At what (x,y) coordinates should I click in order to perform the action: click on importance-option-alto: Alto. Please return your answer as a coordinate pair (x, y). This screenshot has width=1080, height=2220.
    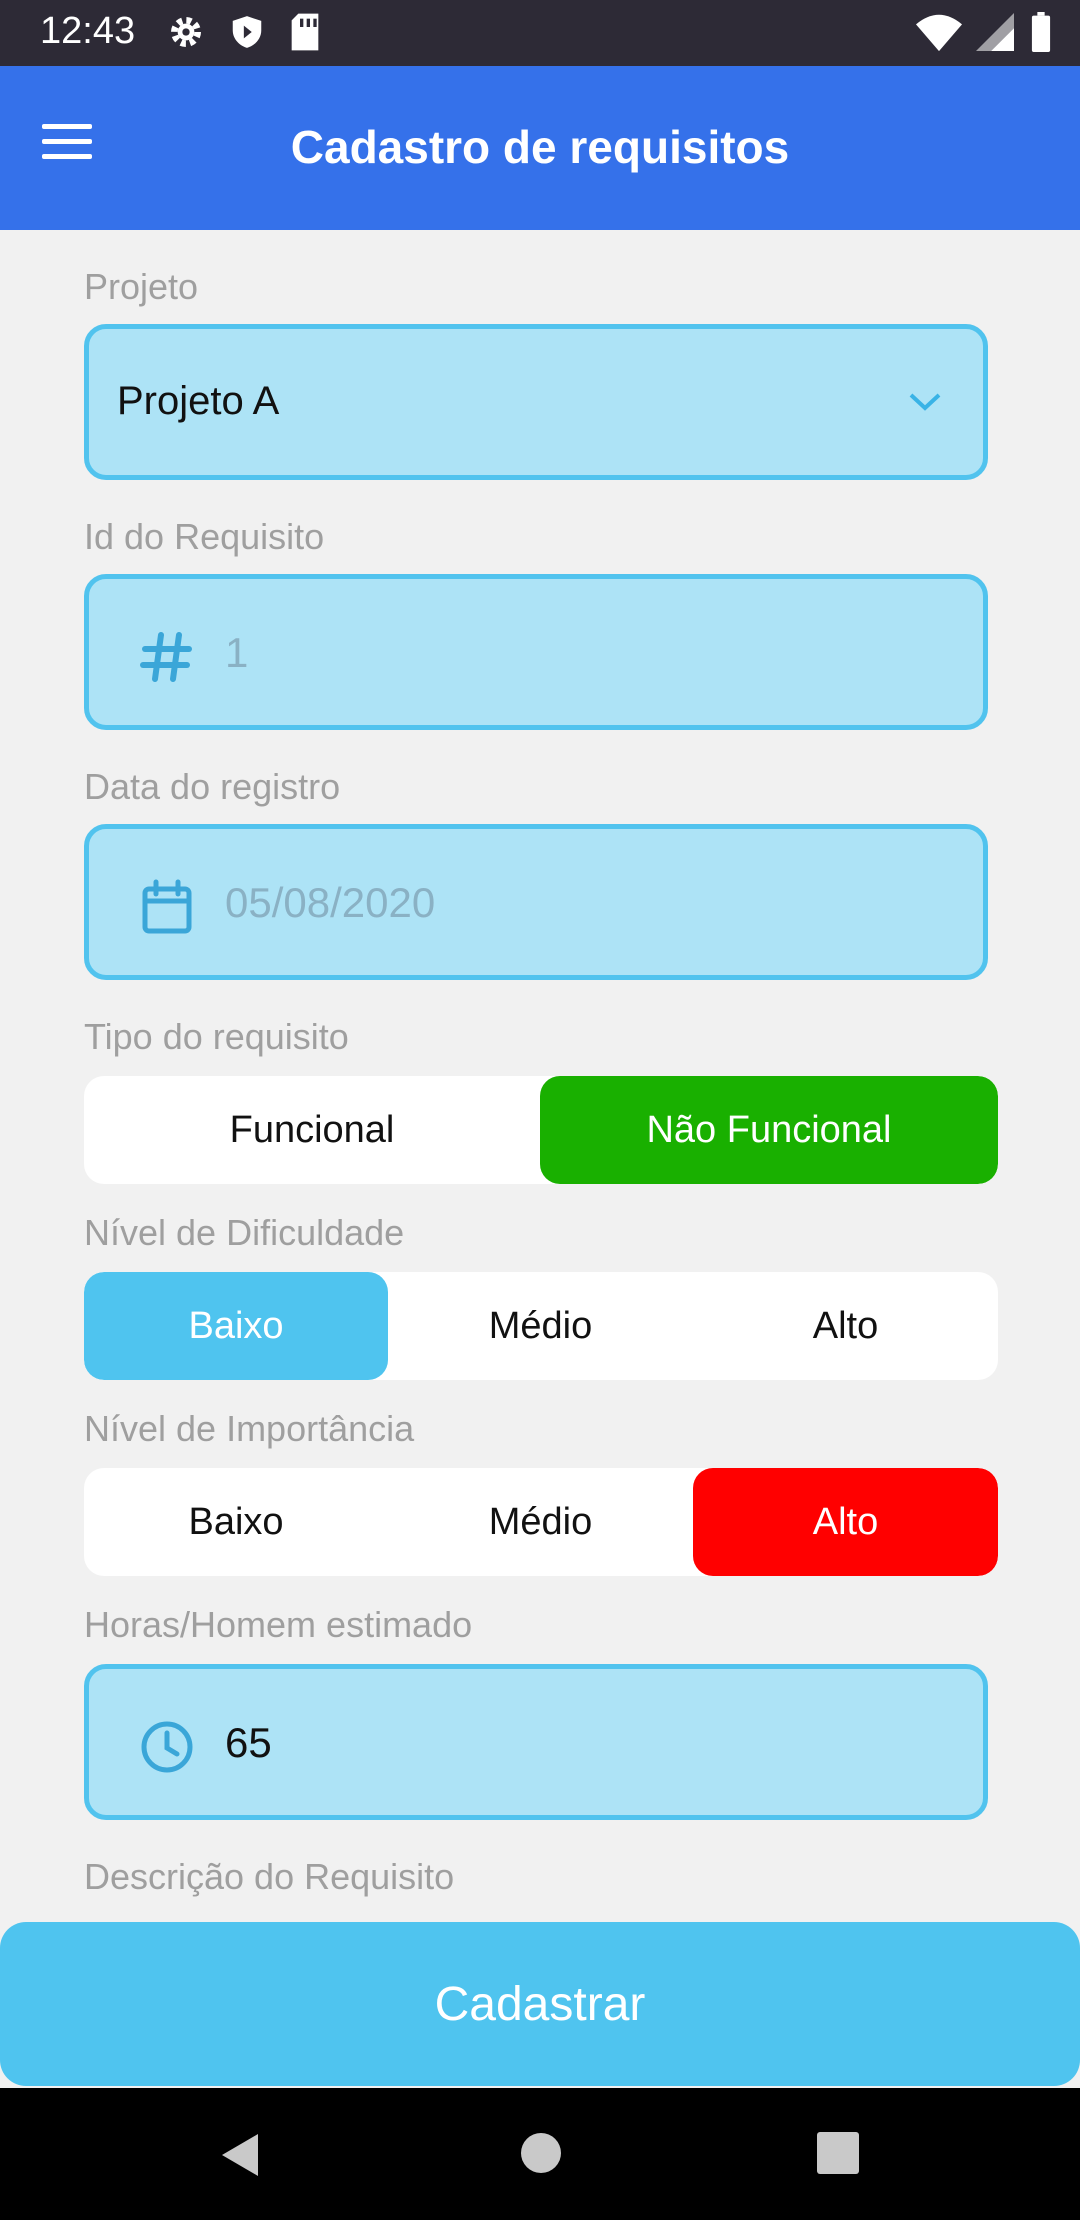
    Looking at the image, I should click on (845, 1522).